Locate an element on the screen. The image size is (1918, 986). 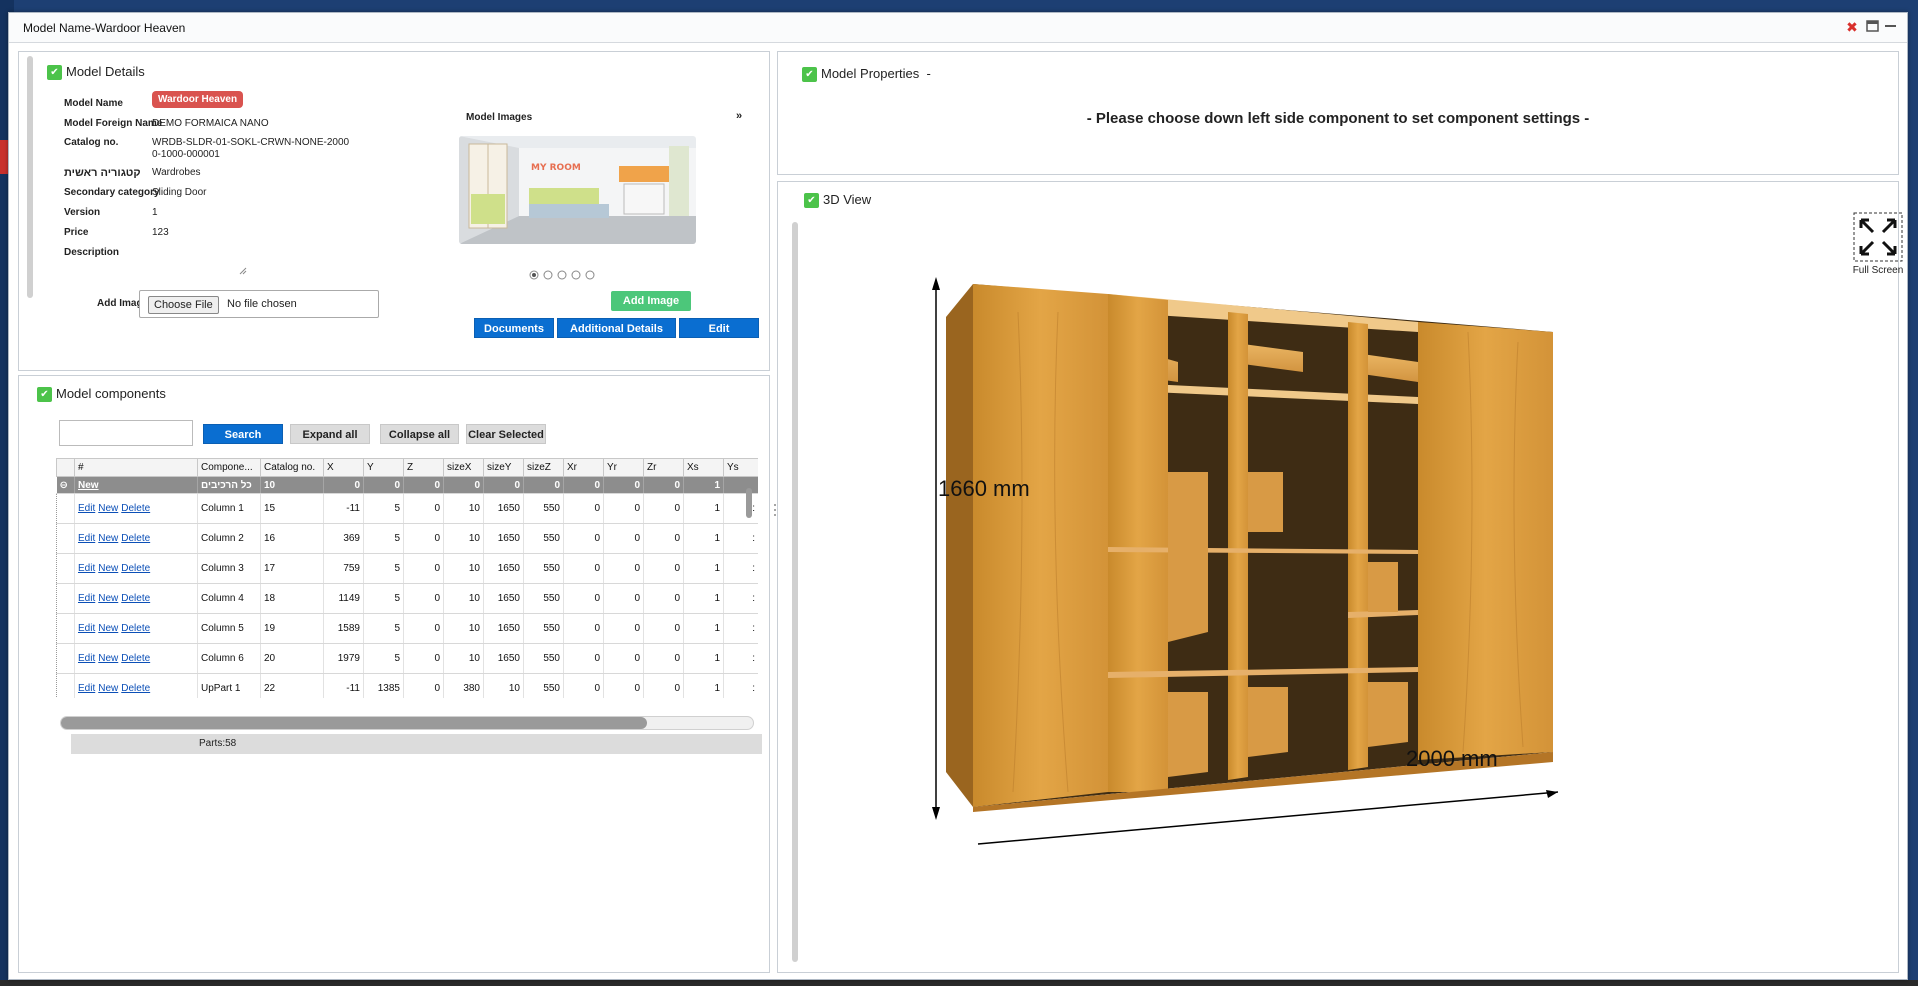
maximize-icon is located at coordinates (1872, 27).